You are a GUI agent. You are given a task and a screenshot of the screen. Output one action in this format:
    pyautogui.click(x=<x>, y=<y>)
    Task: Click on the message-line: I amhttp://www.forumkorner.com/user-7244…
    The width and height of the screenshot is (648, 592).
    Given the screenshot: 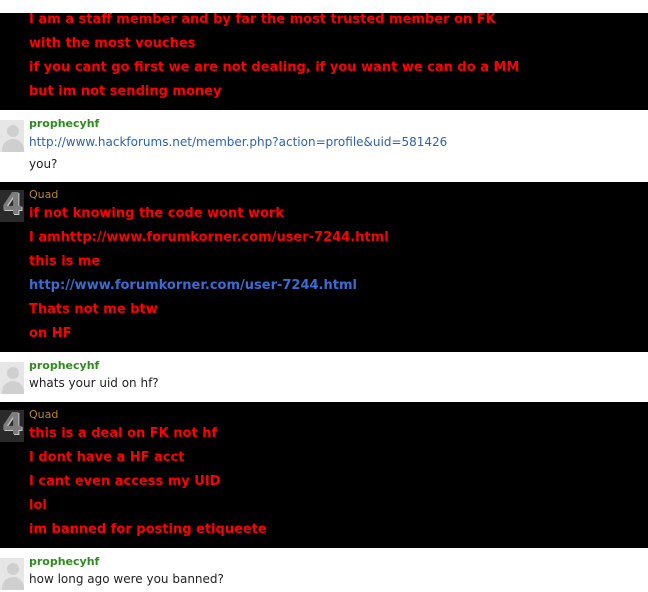 What is the action you would take?
    pyautogui.click(x=209, y=237)
    